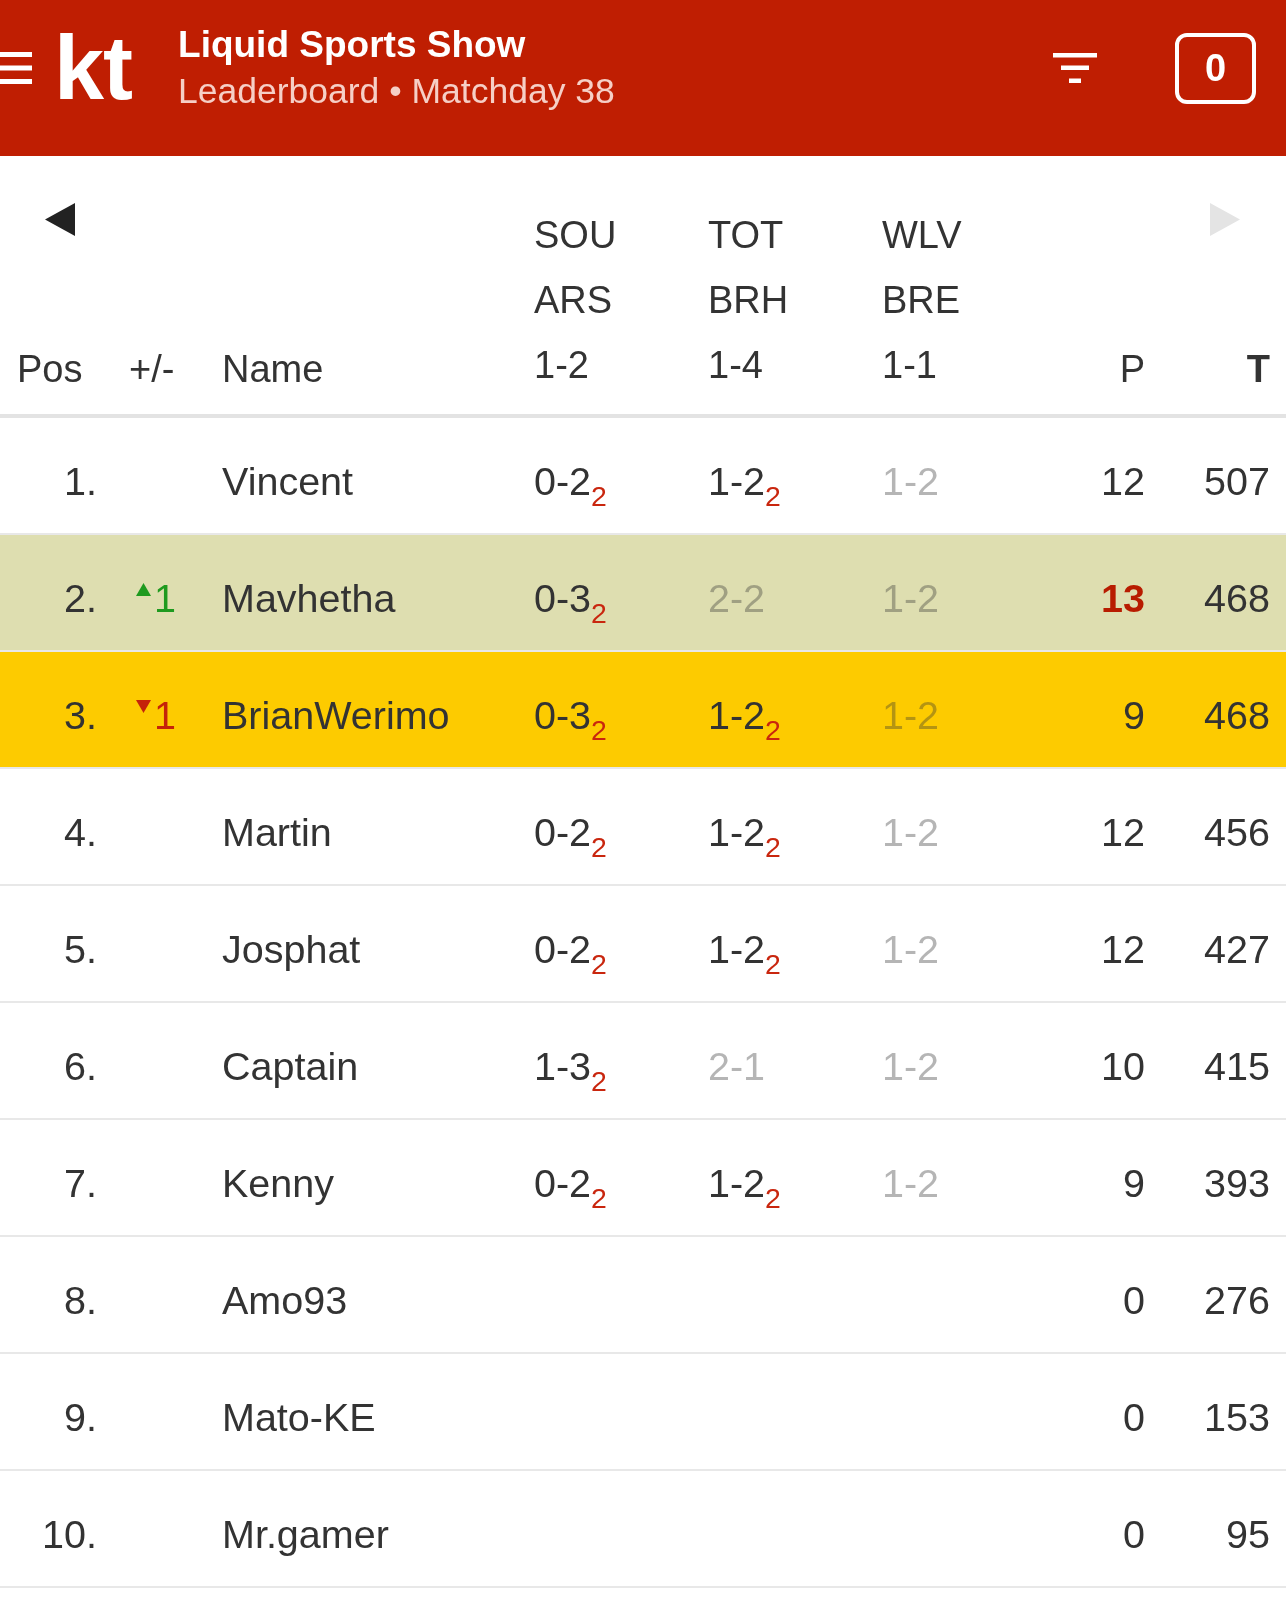  Describe the element at coordinates (81, 1299) in the screenshot. I see `position-text: 8.` at that location.